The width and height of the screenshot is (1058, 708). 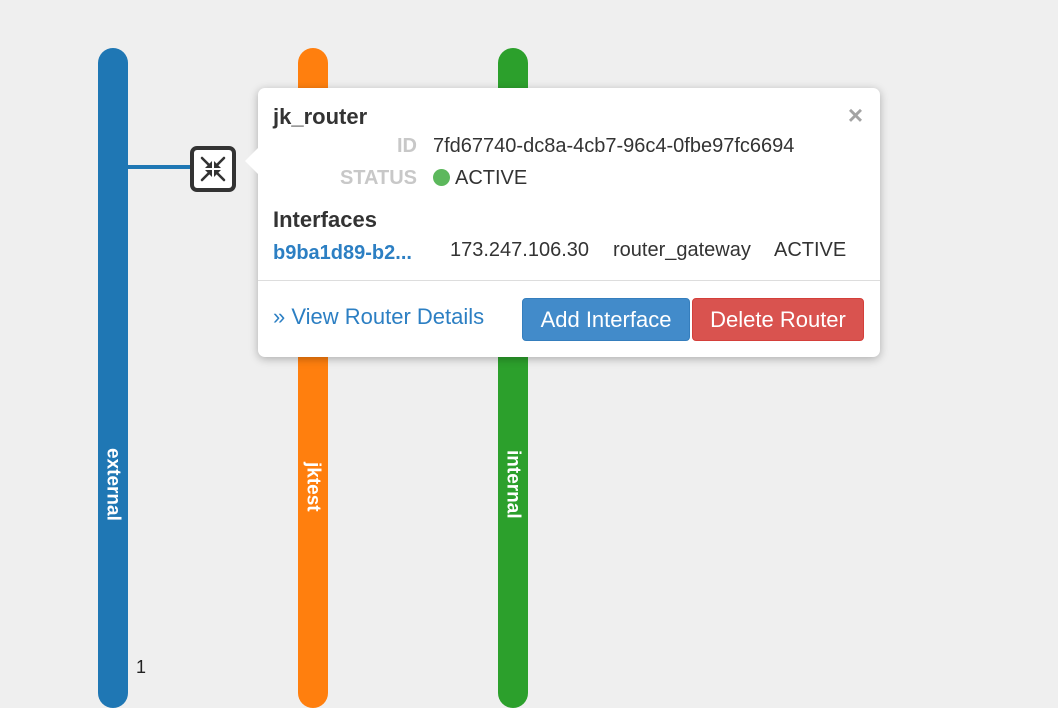 What do you see at coordinates (407, 146) in the screenshot?
I see `router-id-label: ID` at bounding box center [407, 146].